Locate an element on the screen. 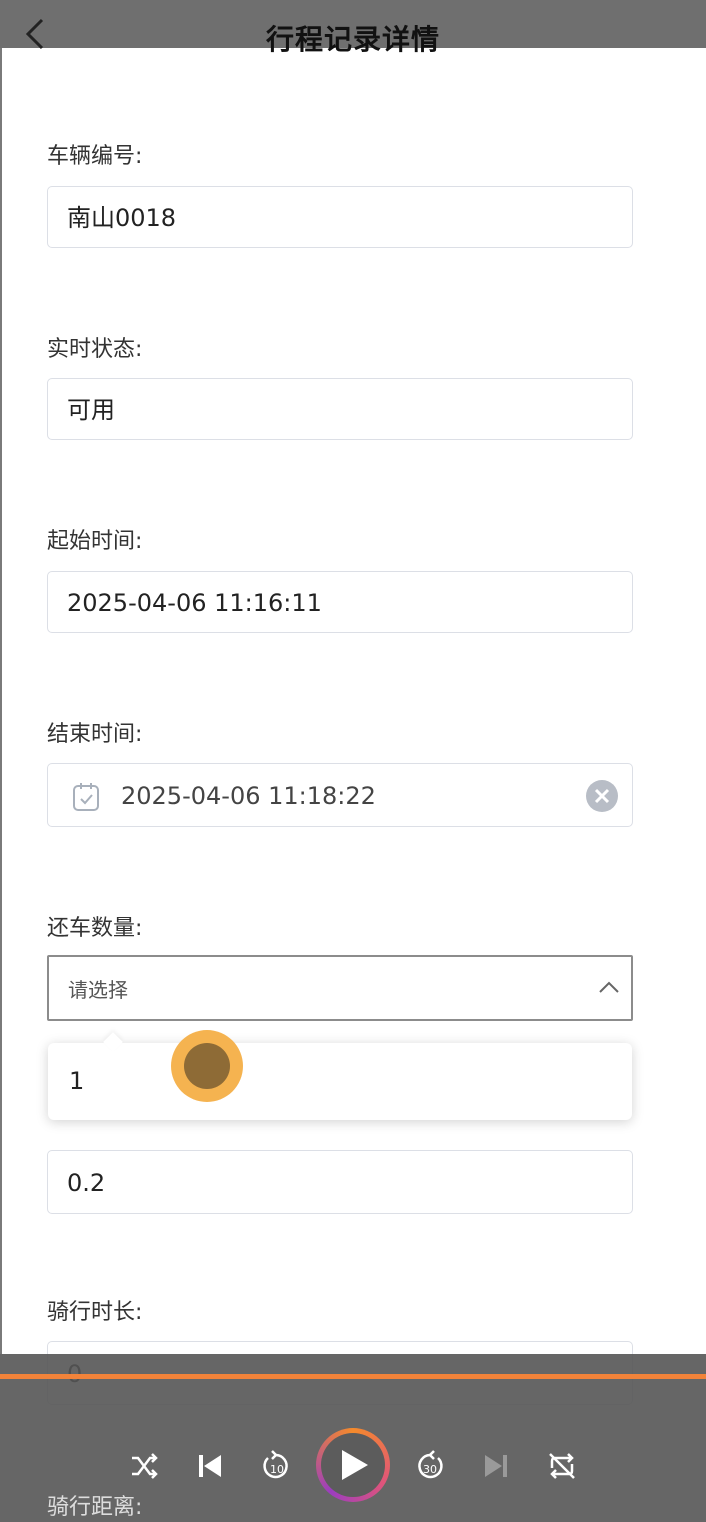 The image size is (706, 1522). dropdown-arrow is located at coordinates (113, 1042).